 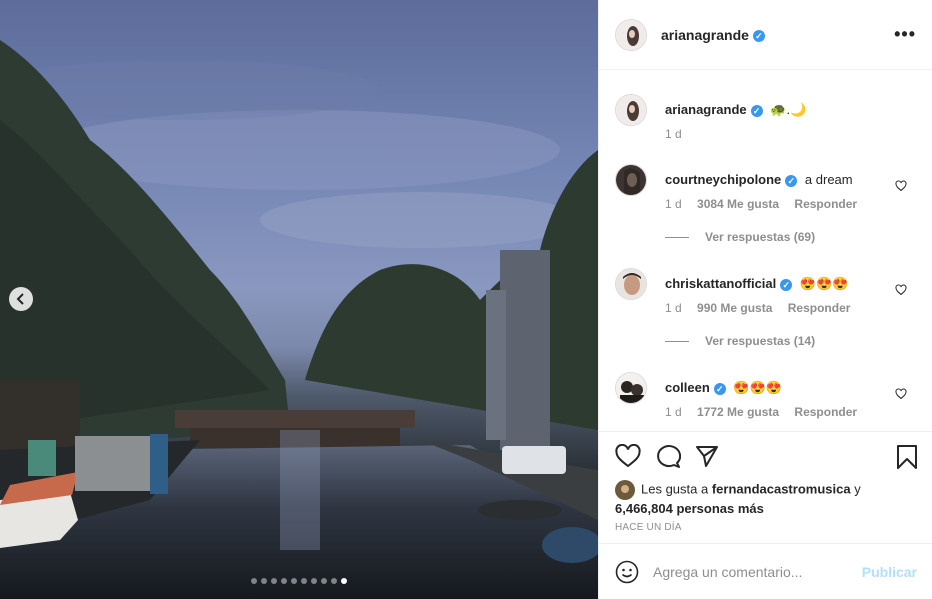 I want to click on comment-likes: 1772 Me gusta, so click(x=738, y=412).